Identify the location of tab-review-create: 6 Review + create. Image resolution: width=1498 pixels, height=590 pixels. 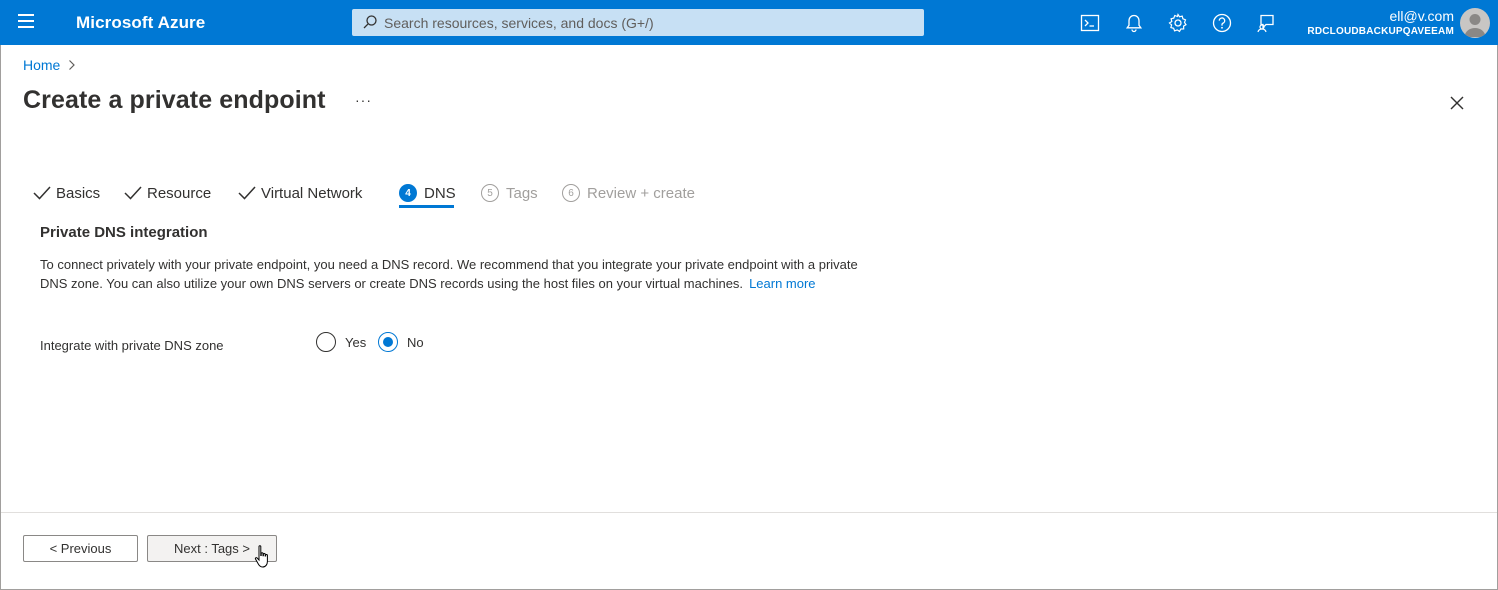
(628, 193).